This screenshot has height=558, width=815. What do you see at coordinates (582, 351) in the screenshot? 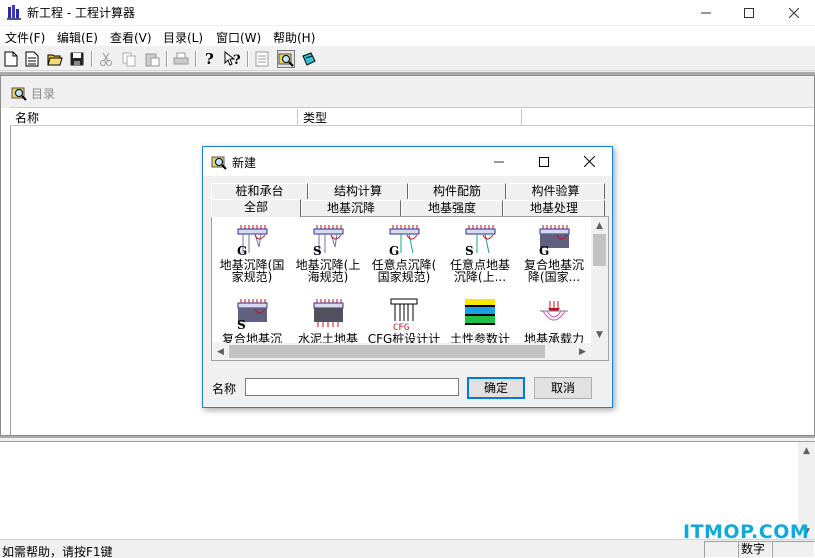
I see `scroll-right-icon: ▶` at bounding box center [582, 351].